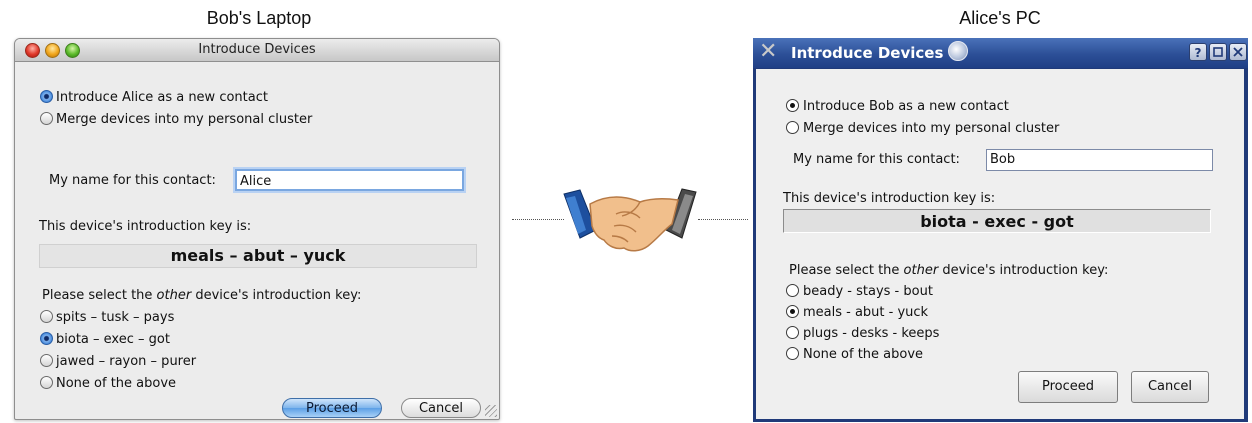  I want to click on mac-key-label: This device's introduction key is:, so click(145, 226).